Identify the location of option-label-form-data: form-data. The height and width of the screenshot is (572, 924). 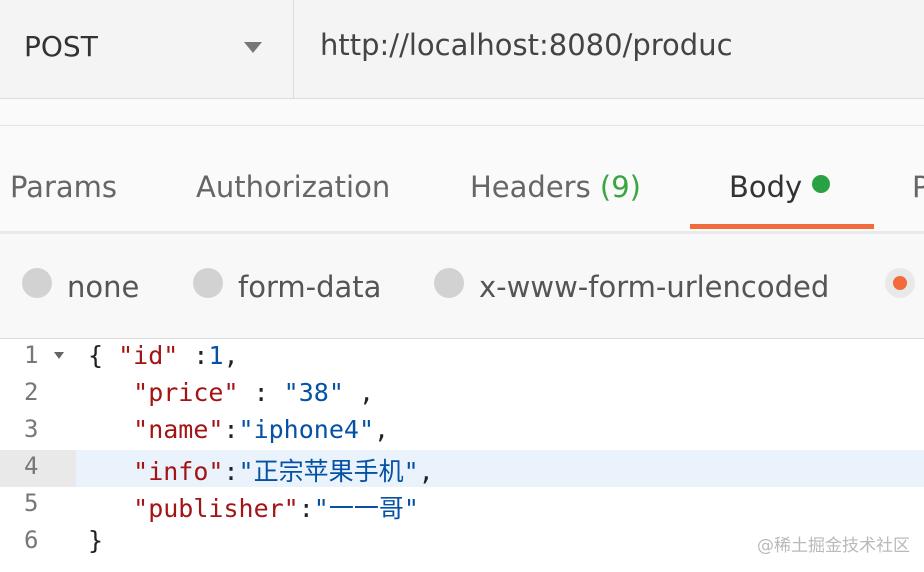
(309, 287).